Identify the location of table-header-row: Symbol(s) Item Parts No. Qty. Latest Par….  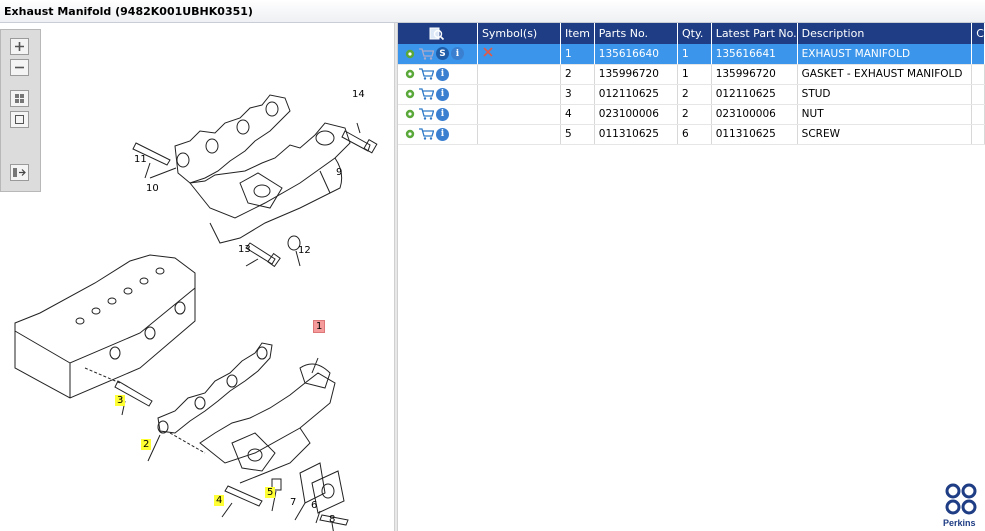
(691, 33).